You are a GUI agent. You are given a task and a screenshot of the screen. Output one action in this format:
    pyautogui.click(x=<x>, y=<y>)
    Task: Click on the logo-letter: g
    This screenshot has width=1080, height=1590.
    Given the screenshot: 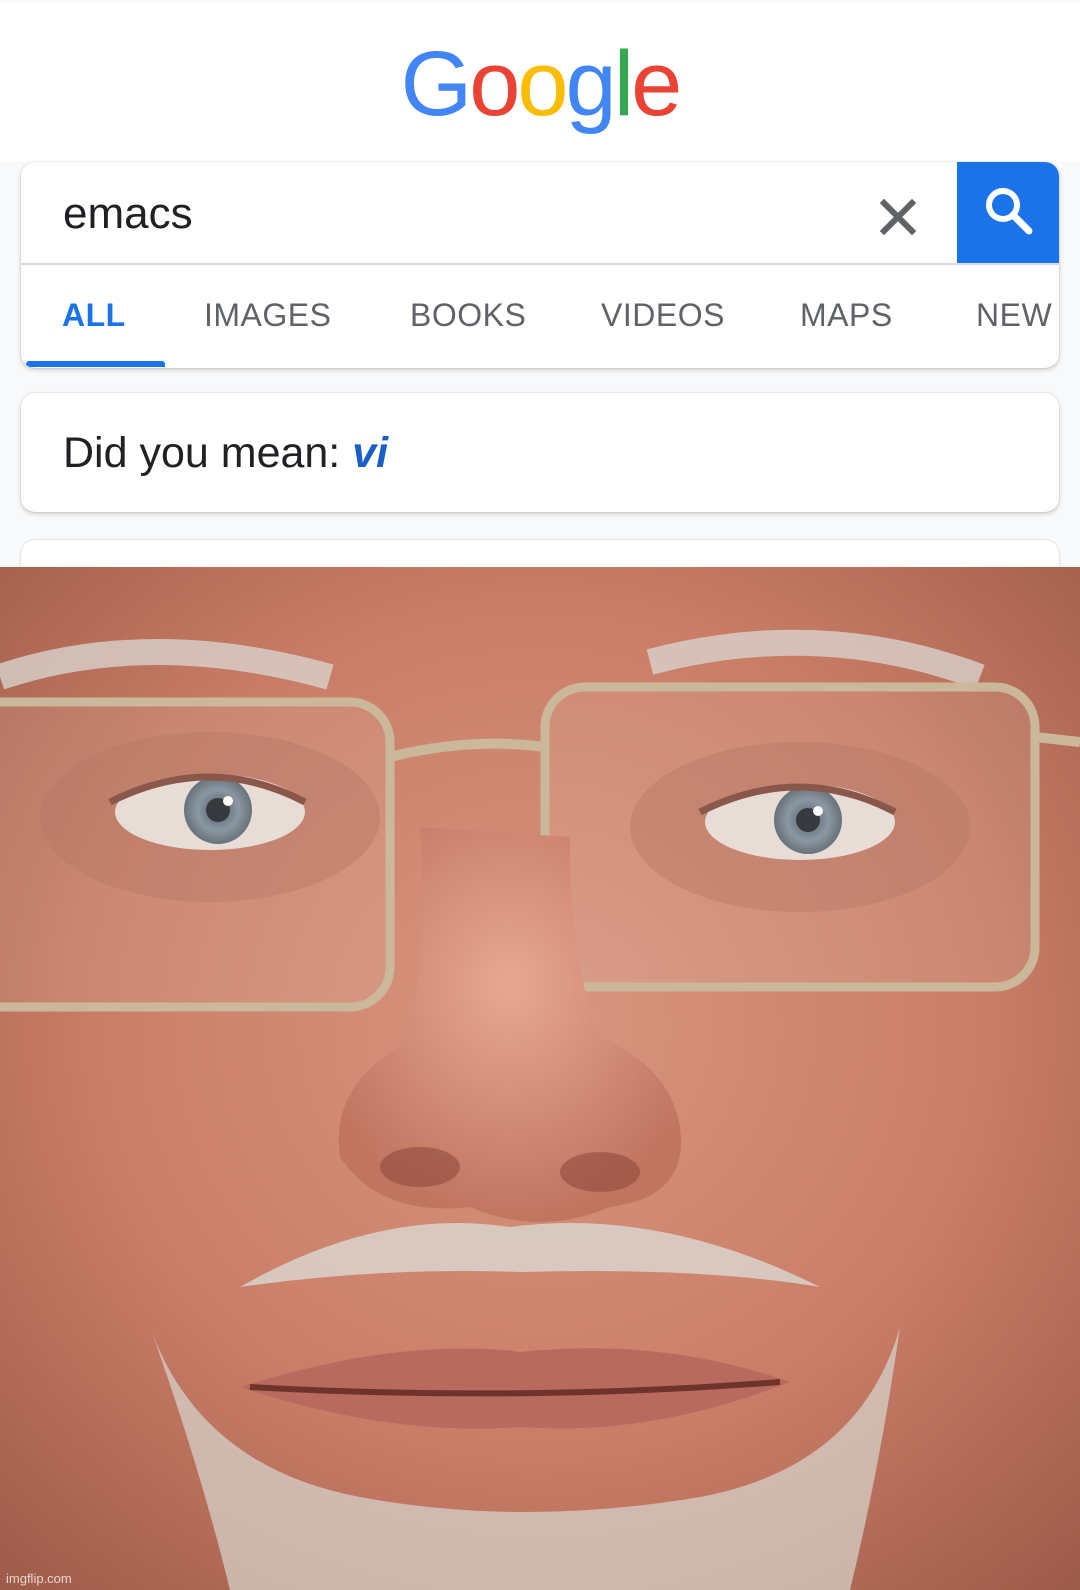 What is the action you would take?
    pyautogui.click(x=591, y=84)
    